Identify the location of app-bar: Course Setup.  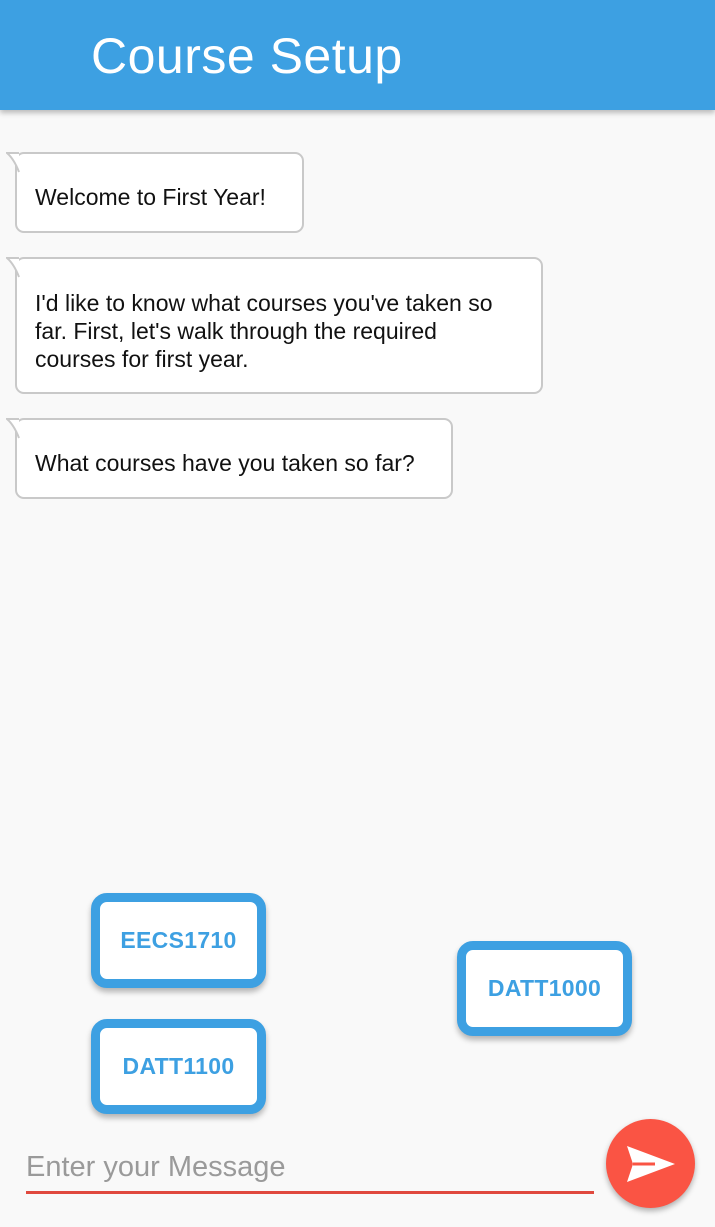
(357, 55).